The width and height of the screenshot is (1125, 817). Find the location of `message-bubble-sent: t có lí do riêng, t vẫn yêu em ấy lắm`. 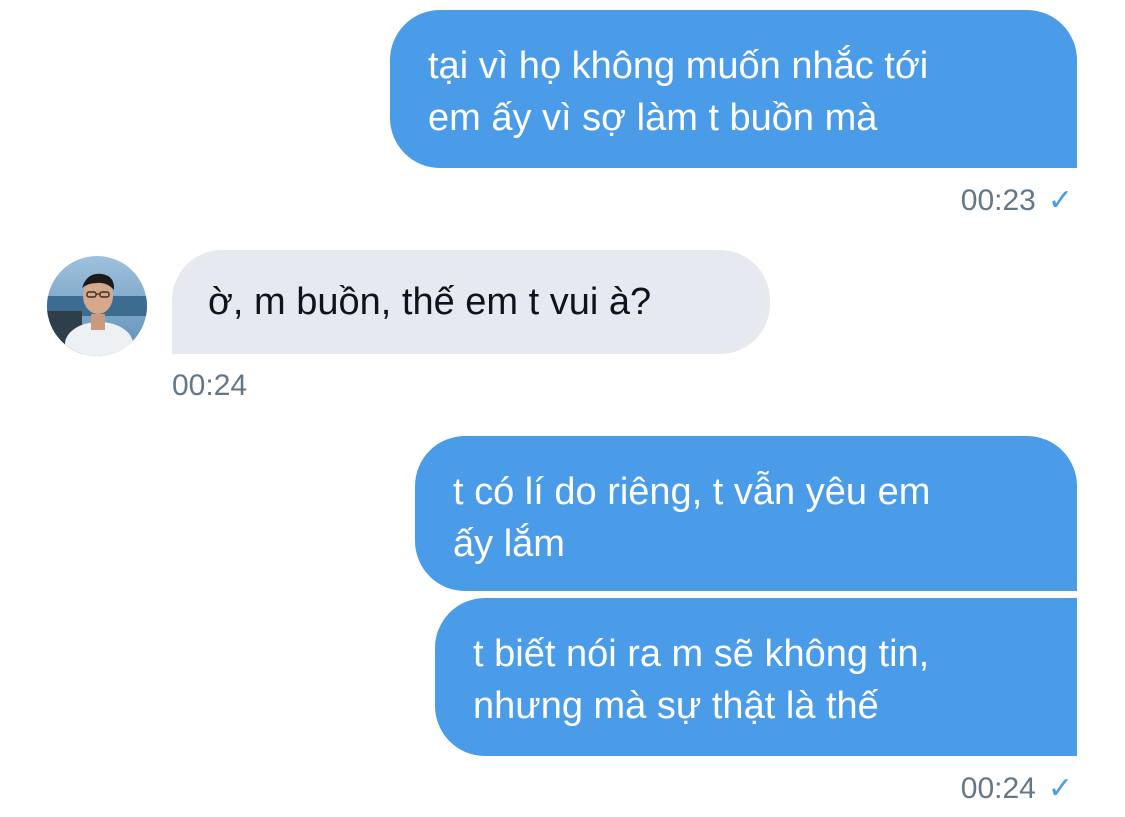

message-bubble-sent: t có lí do riêng, t vẫn yêu em ấy lắm is located at coordinates (746, 513).